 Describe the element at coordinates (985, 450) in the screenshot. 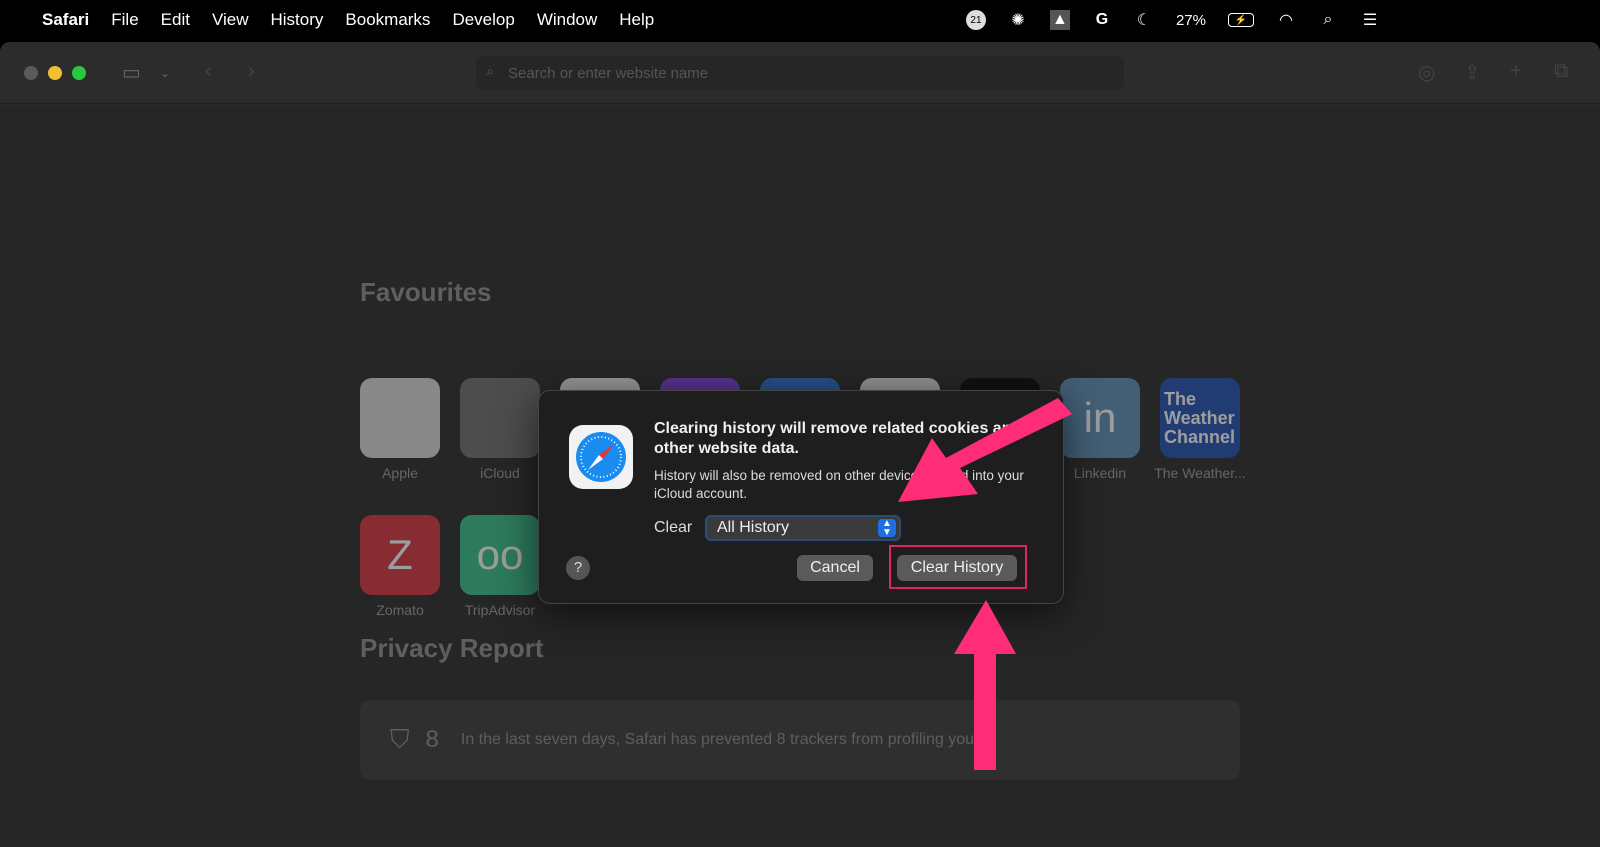

I see `diagonal-arrow` at that location.